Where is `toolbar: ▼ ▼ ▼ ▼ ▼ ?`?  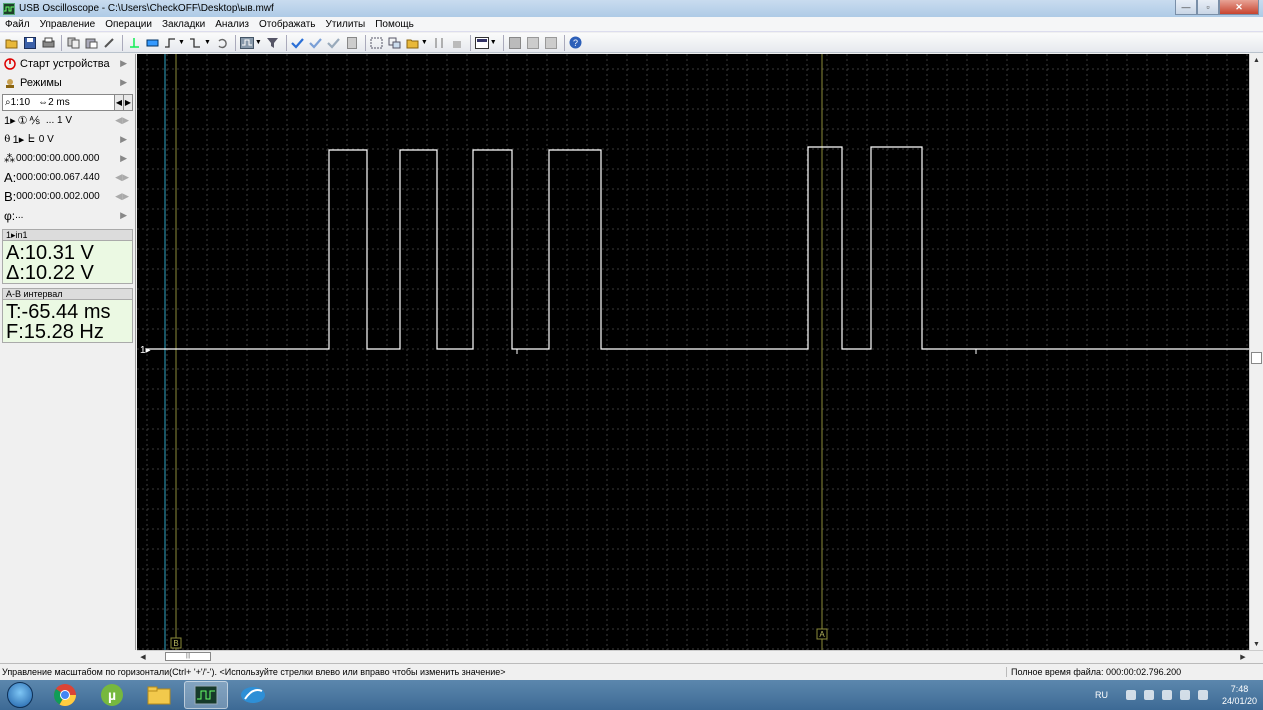
toolbar: ▼ ▼ ▼ ▼ ▼ ? is located at coordinates (631, 43).